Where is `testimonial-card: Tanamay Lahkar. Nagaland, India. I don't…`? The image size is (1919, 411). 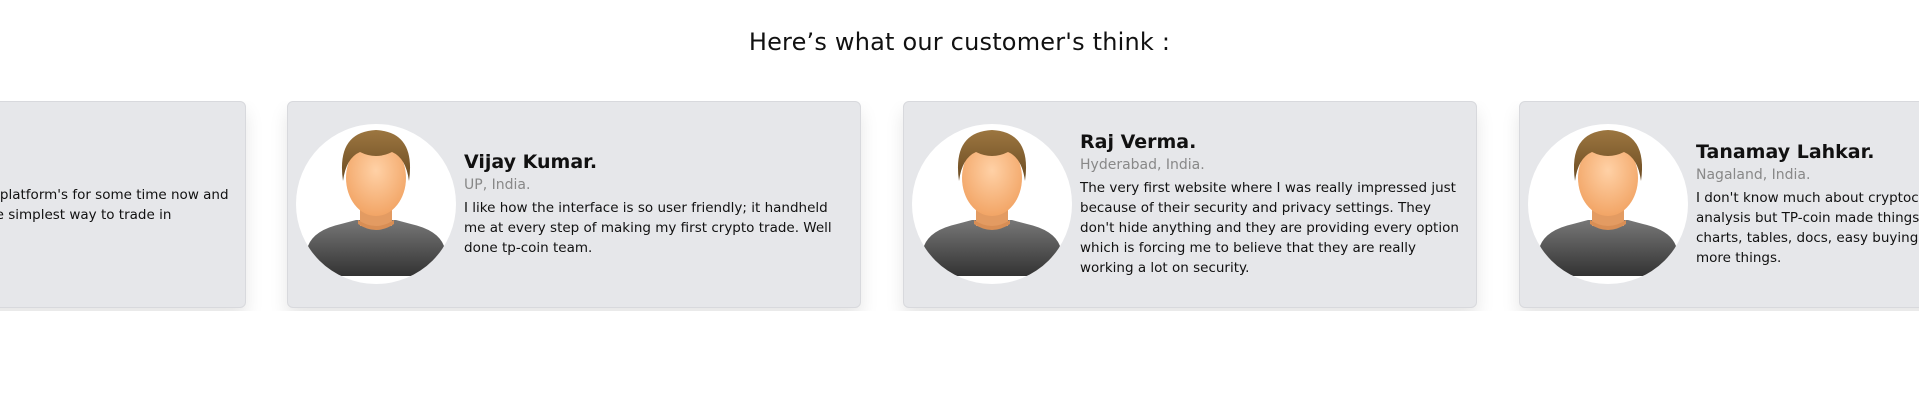 testimonial-card: Tanamay Lahkar. Nagaland, India. I don't… is located at coordinates (1719, 204).